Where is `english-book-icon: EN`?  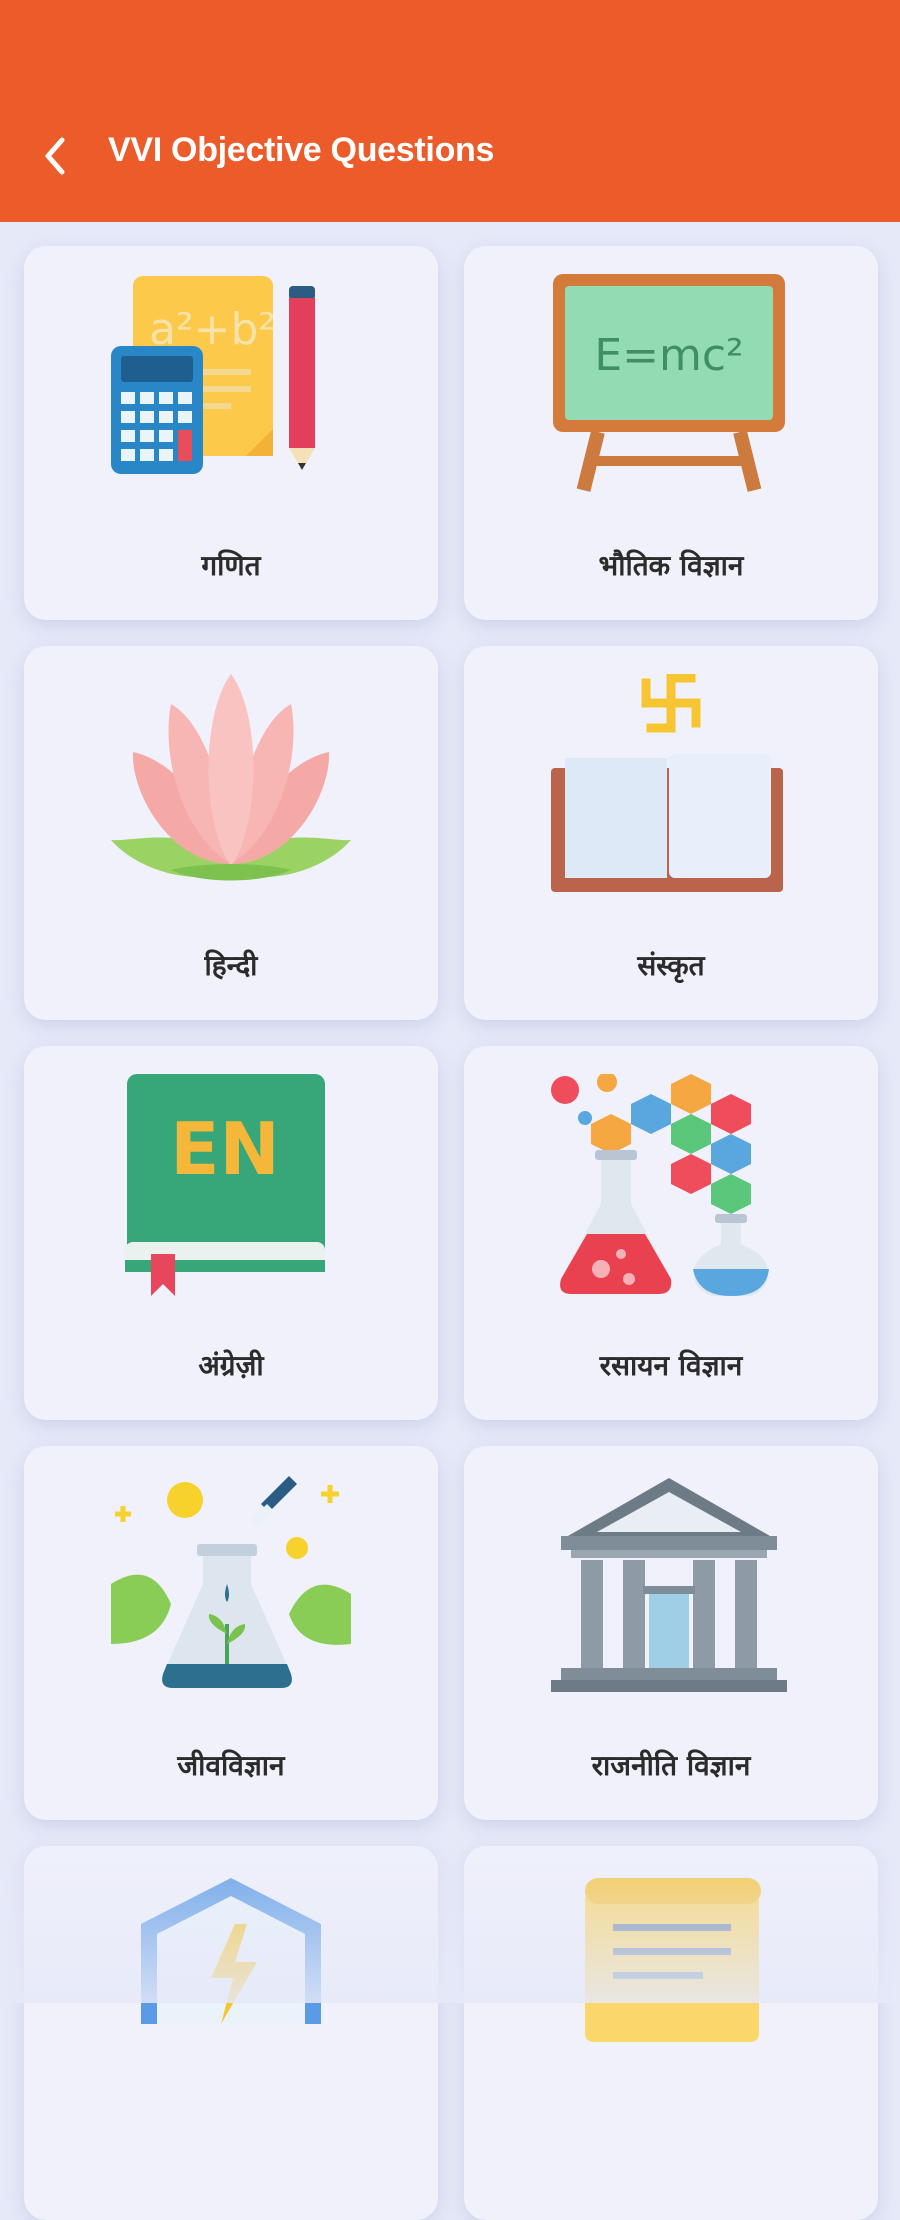
english-book-icon: EN is located at coordinates (225, 1185).